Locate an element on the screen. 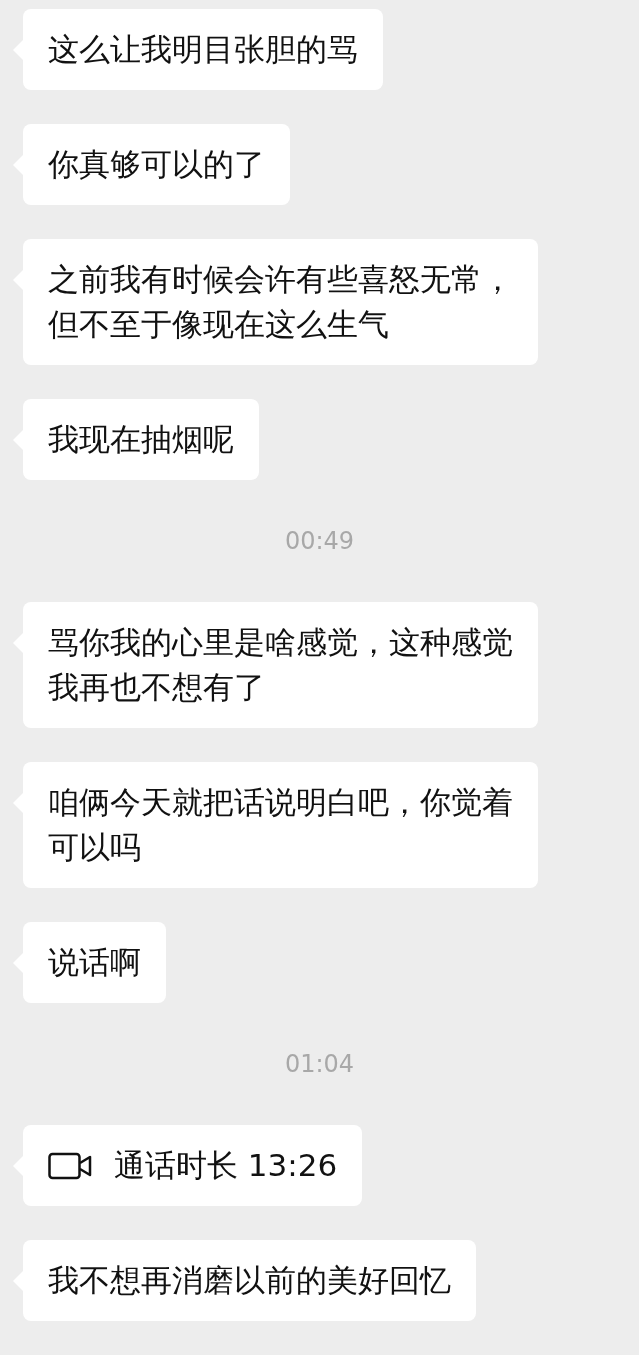 This screenshot has width=639, height=1355. message-bubble: 你真够可以的了 is located at coordinates (156, 164).